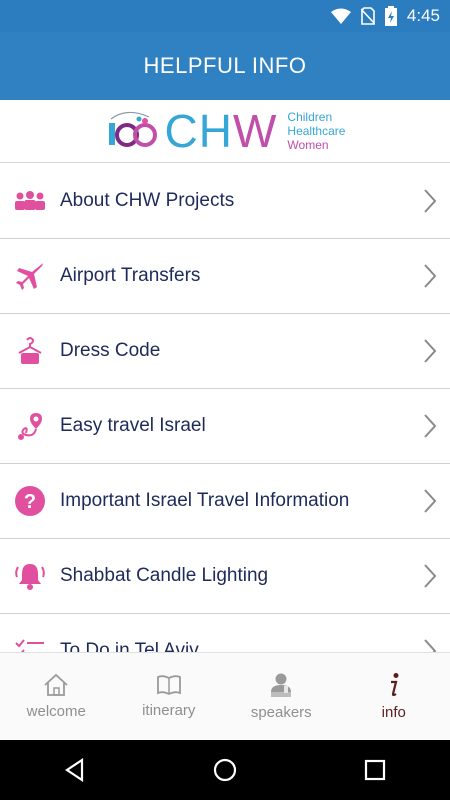 The width and height of the screenshot is (450, 800). I want to click on list-item-label: To Do in Tel Aviv, so click(129, 646).